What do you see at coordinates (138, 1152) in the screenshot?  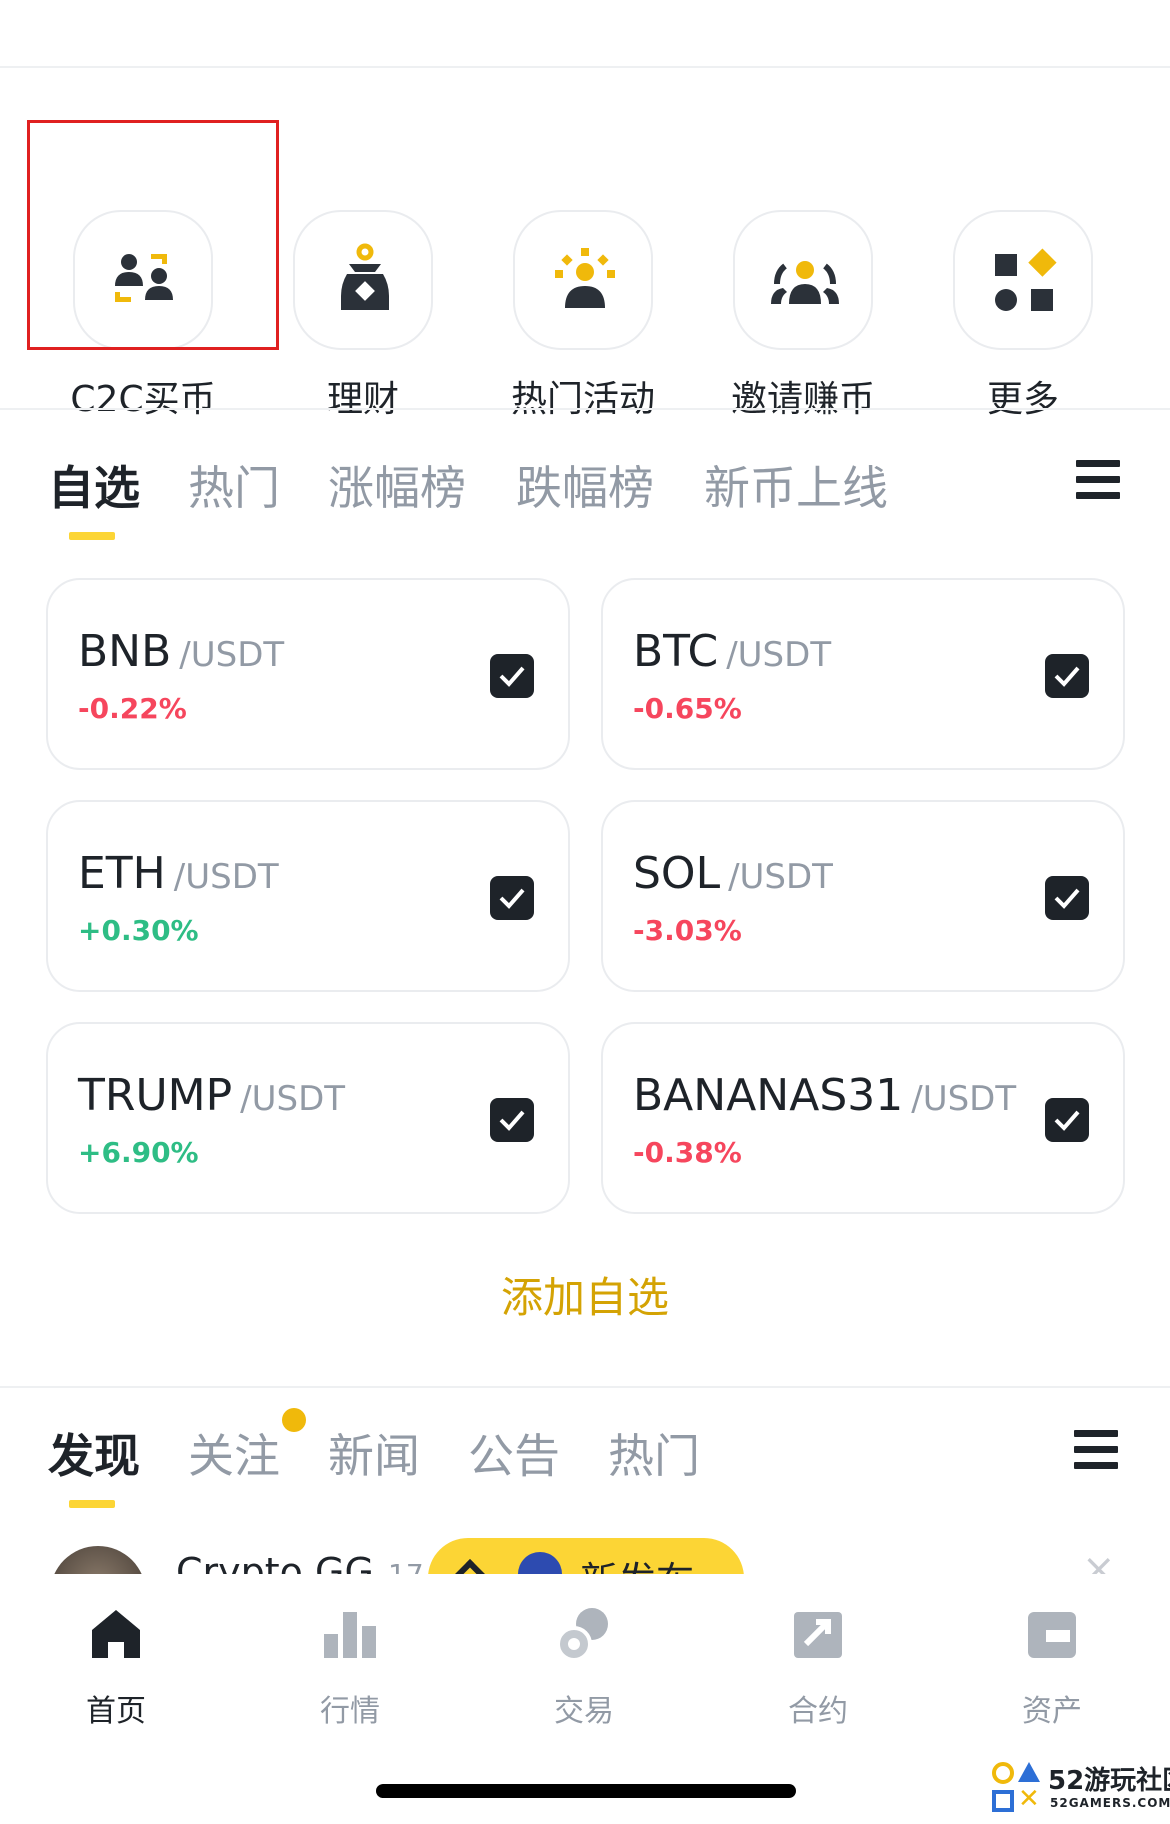 I see `price-change: +6.90%` at bounding box center [138, 1152].